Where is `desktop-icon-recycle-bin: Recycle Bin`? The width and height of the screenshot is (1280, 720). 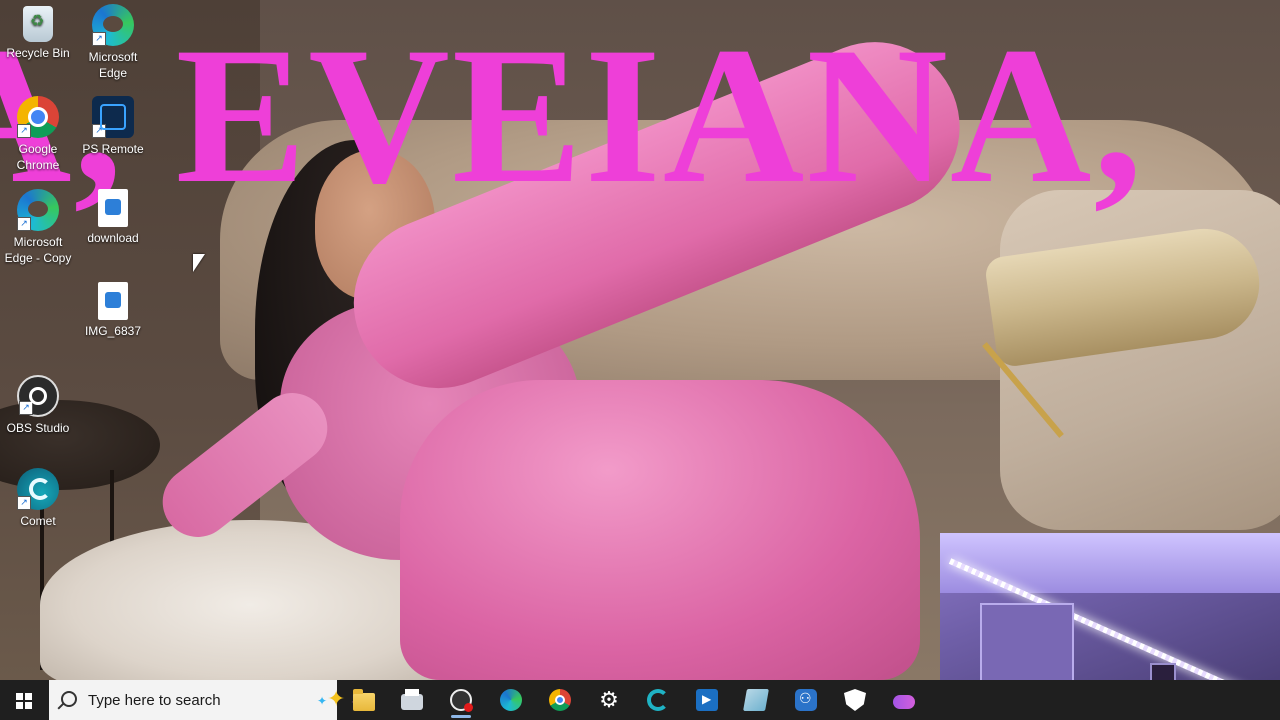
desktop-icon-recycle-bin: Recycle Bin is located at coordinates (38, 32).